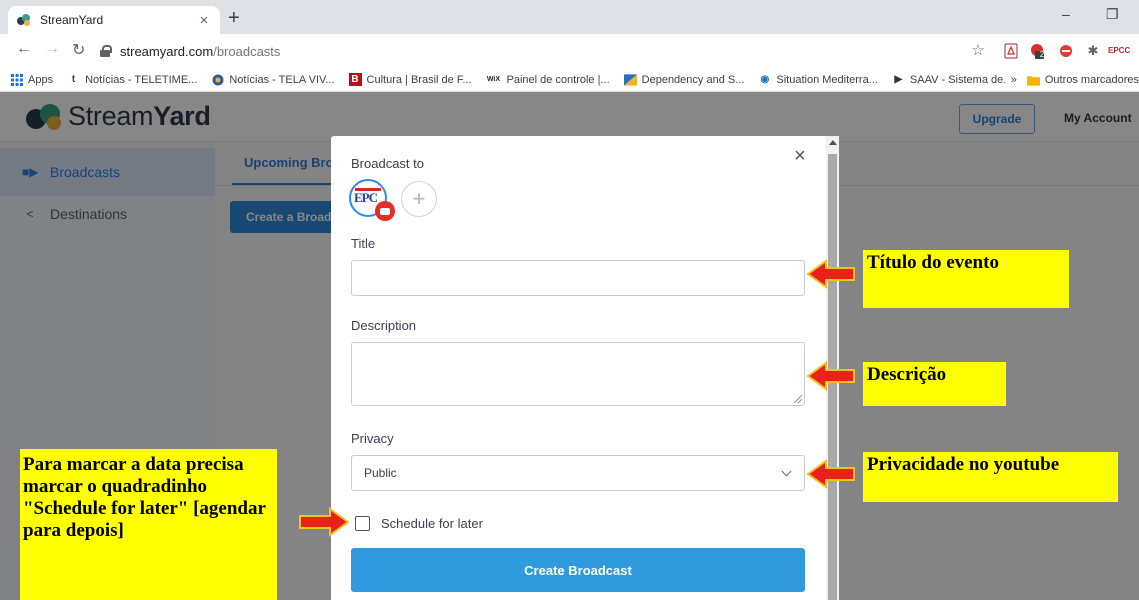  Describe the element at coordinates (978, 51) in the screenshot. I see `bookmark-star-icon: ☆` at that location.